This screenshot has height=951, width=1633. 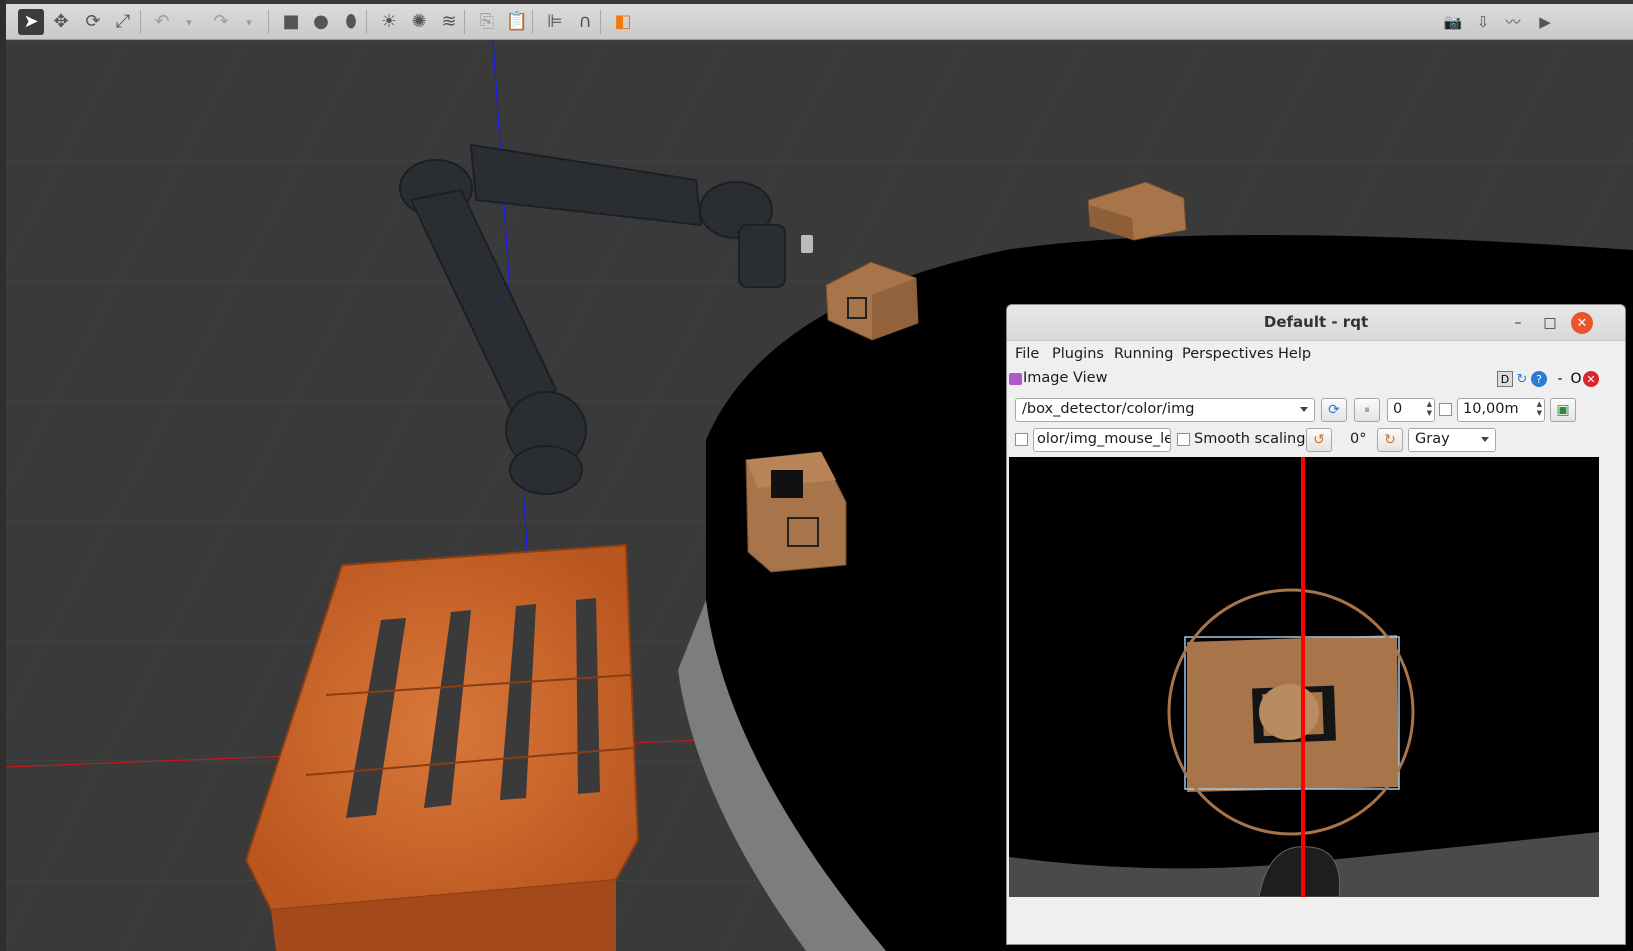 What do you see at coordinates (1513, 22) in the screenshot?
I see `plot-icon: 〰` at bounding box center [1513, 22].